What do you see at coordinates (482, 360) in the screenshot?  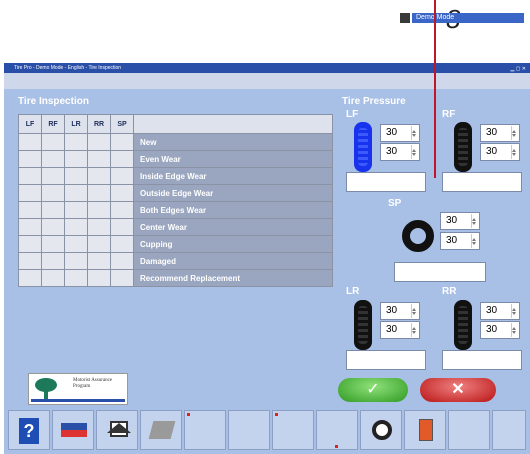 I see `rr-status-box` at bounding box center [482, 360].